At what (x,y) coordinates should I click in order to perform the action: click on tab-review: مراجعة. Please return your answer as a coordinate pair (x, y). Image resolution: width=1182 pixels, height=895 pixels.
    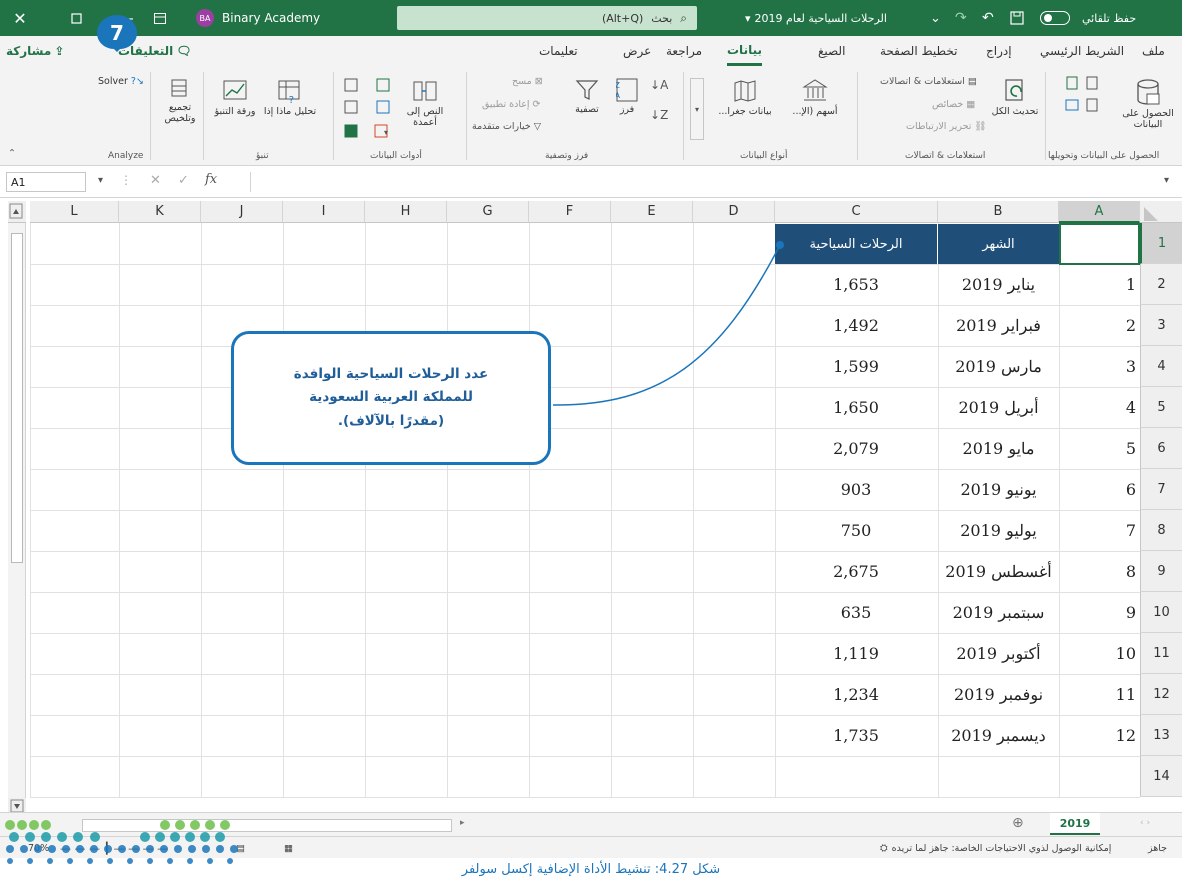
    Looking at the image, I should click on (684, 51).